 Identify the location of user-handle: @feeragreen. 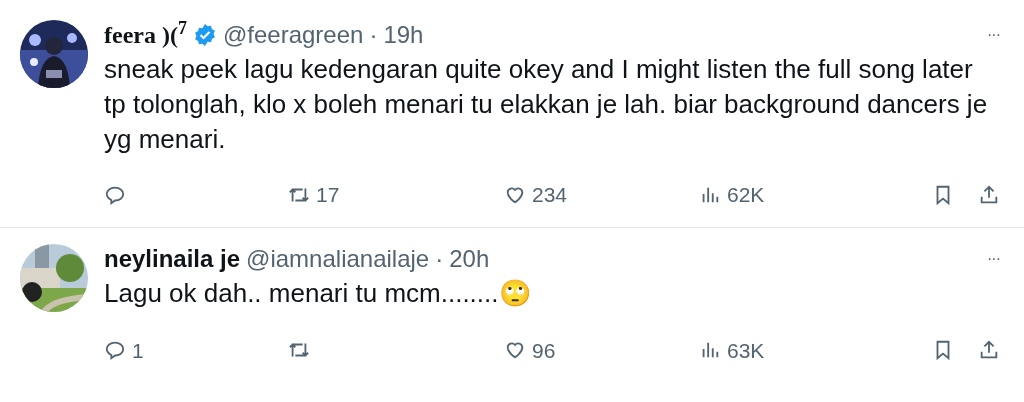
(293, 35).